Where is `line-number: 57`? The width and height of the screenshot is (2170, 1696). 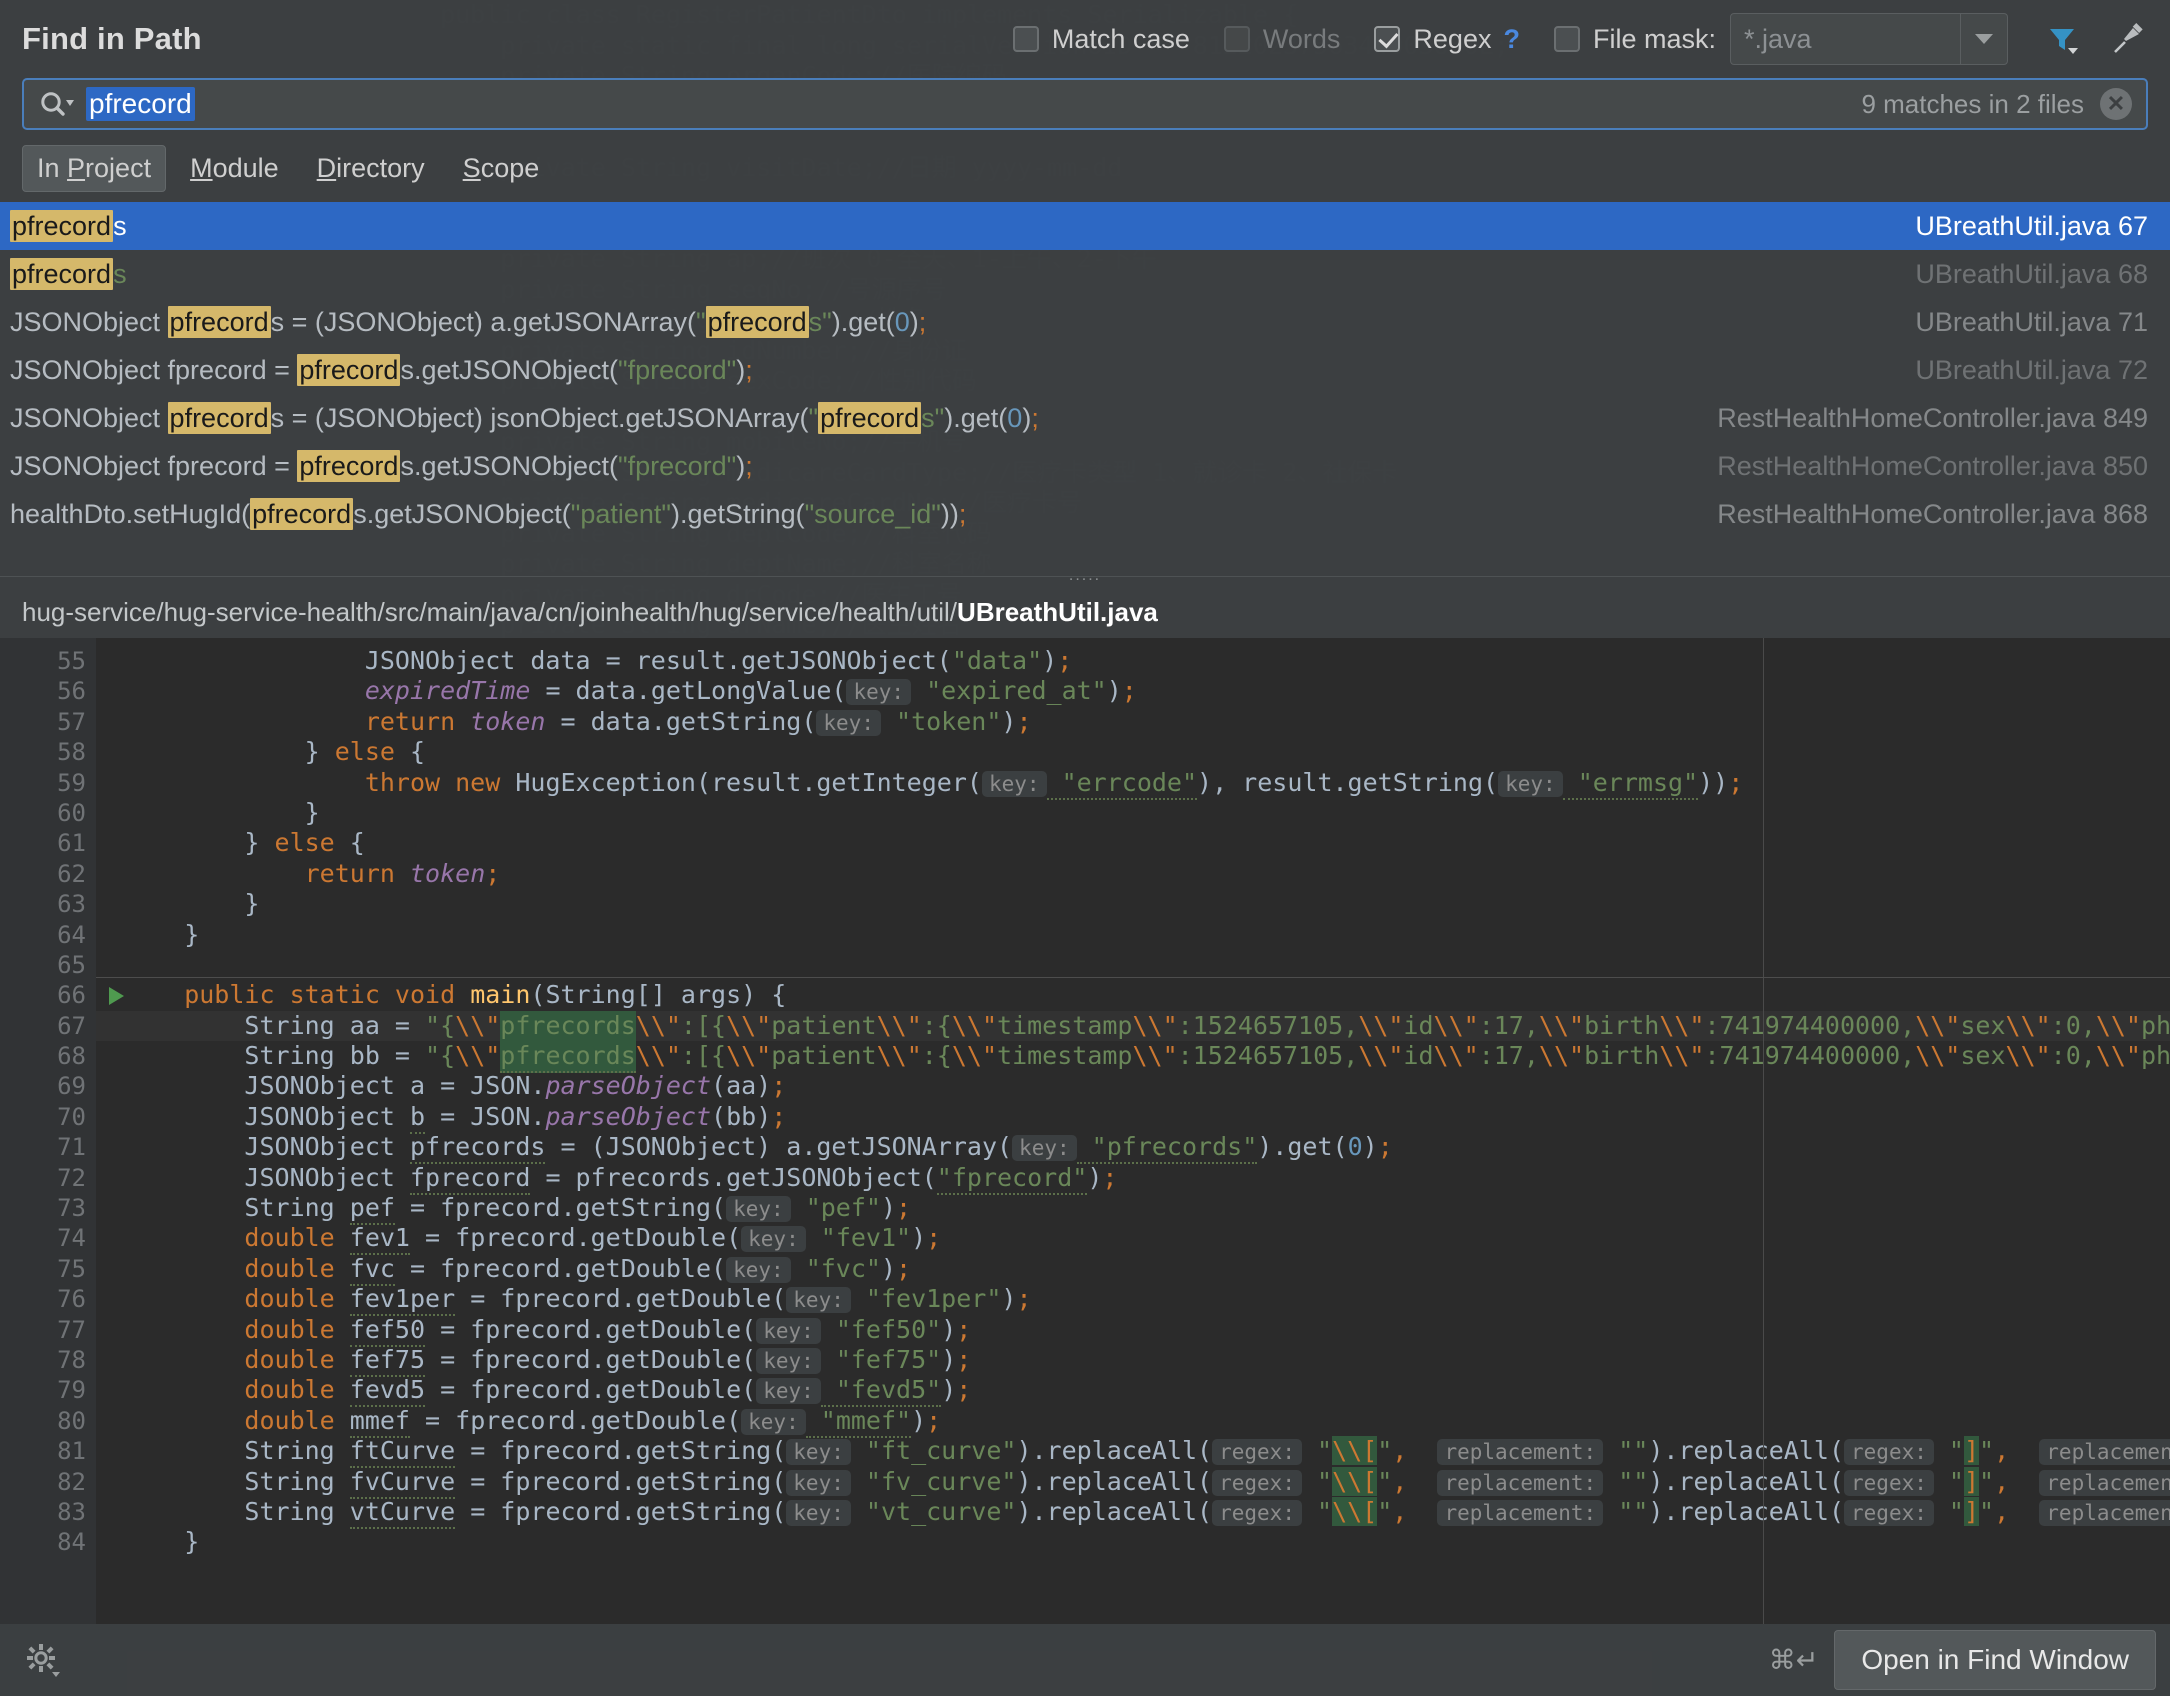
line-number: 57 is located at coordinates (71, 721).